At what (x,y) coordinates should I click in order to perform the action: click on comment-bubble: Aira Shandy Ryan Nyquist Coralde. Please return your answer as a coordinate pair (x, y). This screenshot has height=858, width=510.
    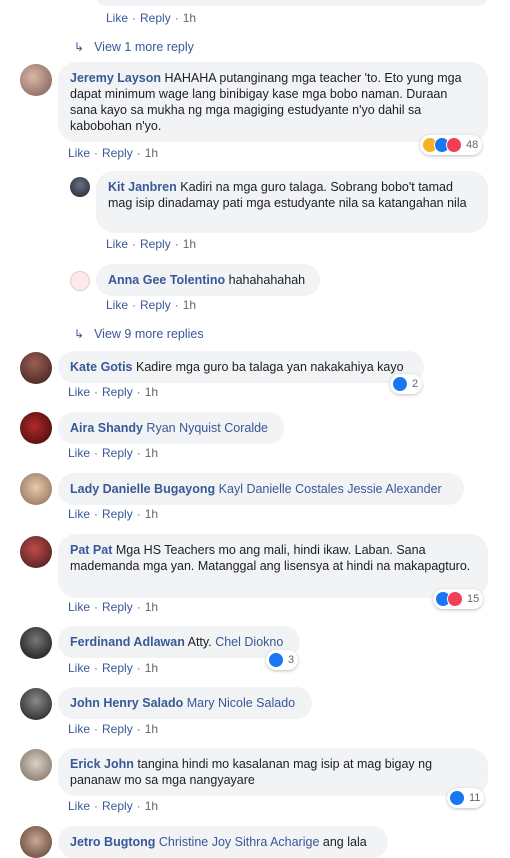
    Looking at the image, I should click on (171, 428).